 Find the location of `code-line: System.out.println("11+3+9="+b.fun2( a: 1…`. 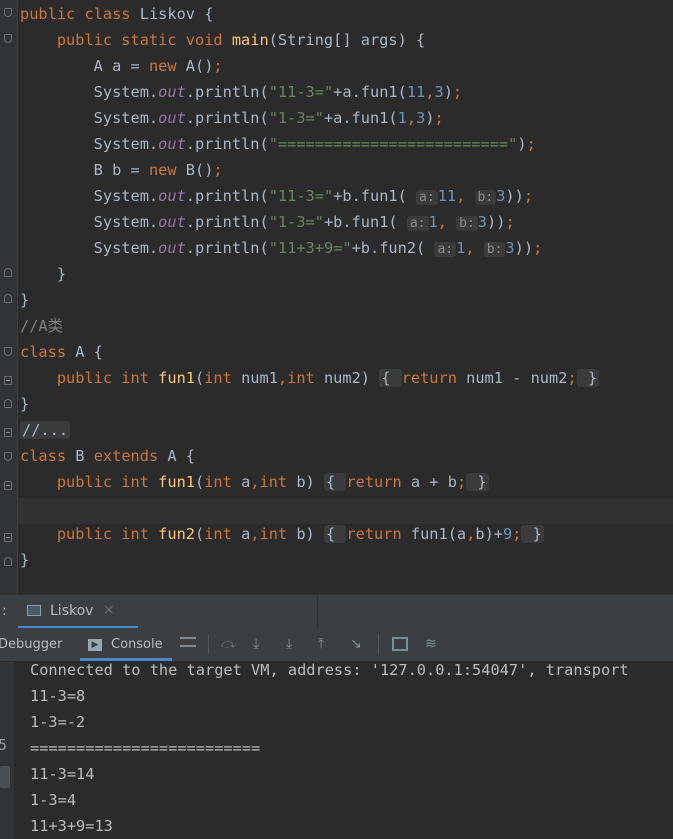

code-line: System.out.println("11+3+9="+b.fun2( a: 1… is located at coordinates (281, 248).